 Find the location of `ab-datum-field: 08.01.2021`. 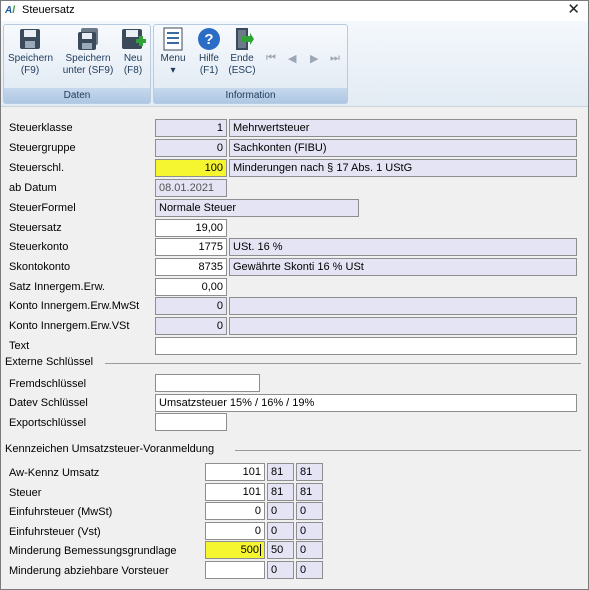

ab-datum-field: 08.01.2021 is located at coordinates (191, 188).